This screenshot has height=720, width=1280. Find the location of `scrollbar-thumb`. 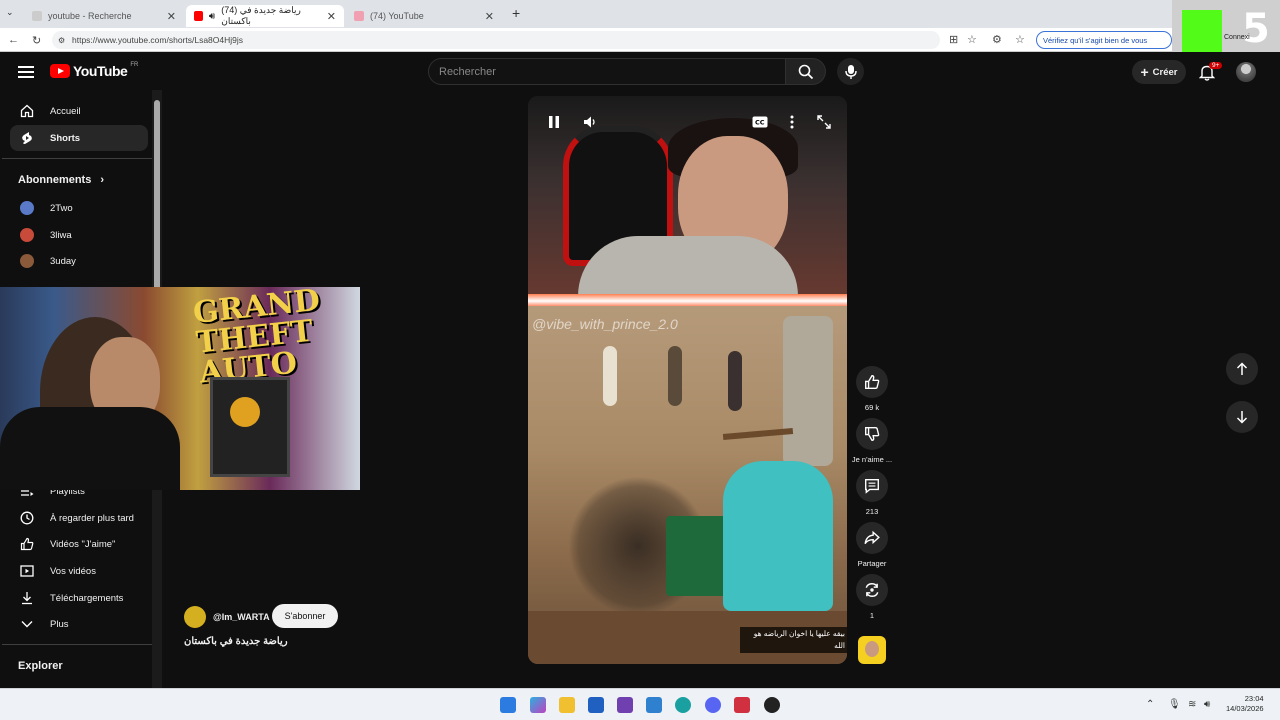

scrollbar-thumb is located at coordinates (157, 200).